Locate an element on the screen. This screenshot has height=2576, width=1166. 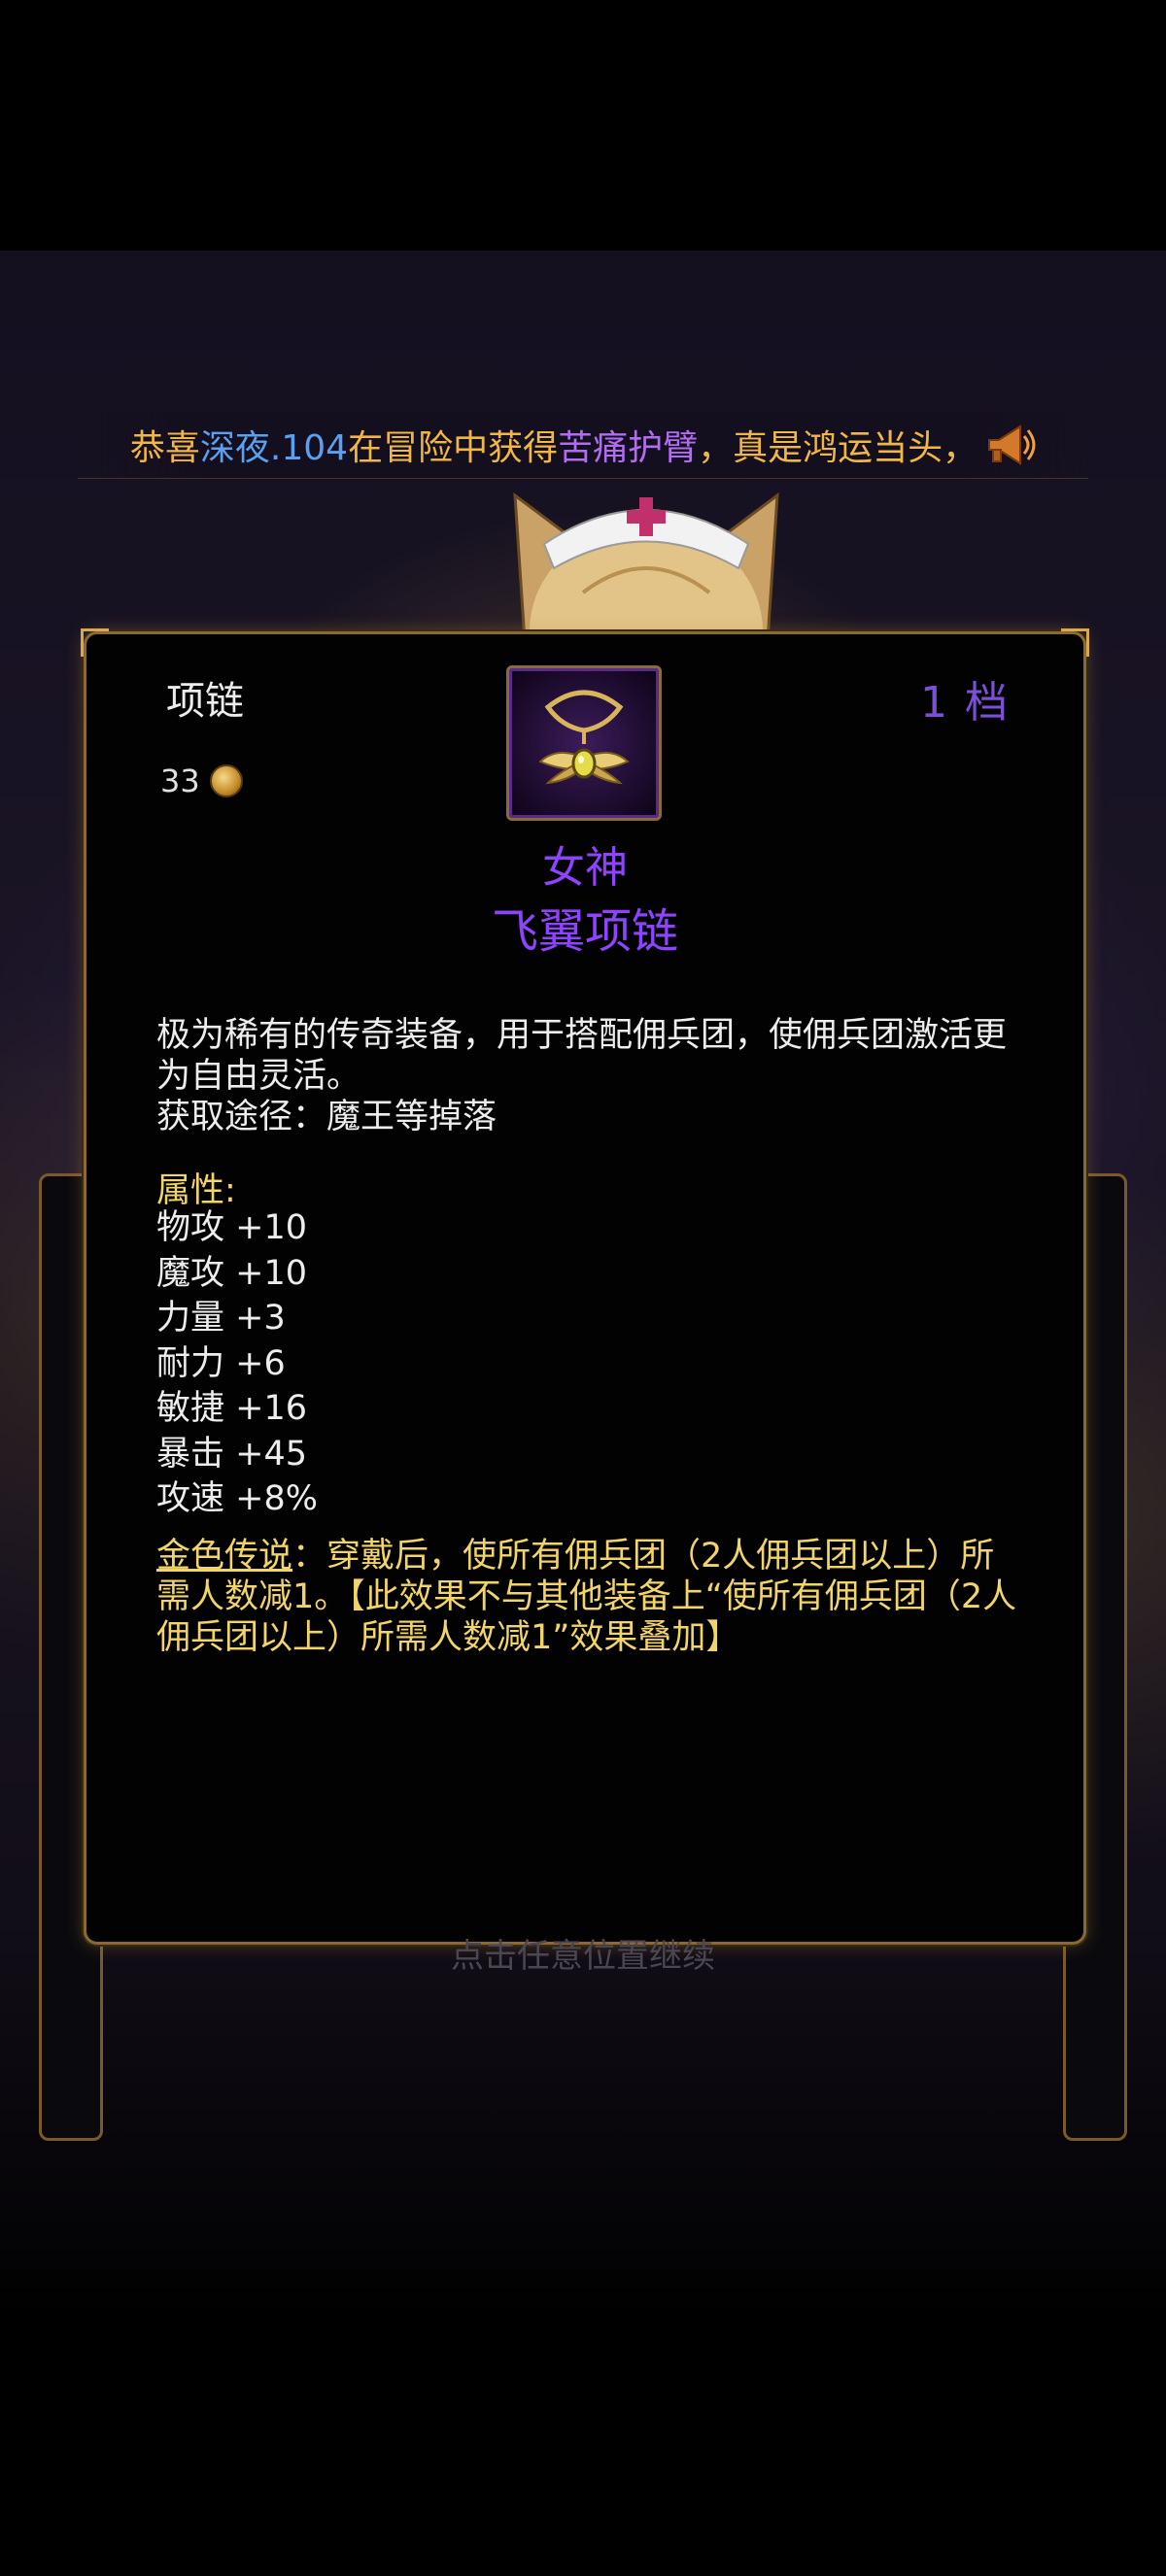
attribute-physical-attack: 物攻 +10 is located at coordinates (231, 1227).